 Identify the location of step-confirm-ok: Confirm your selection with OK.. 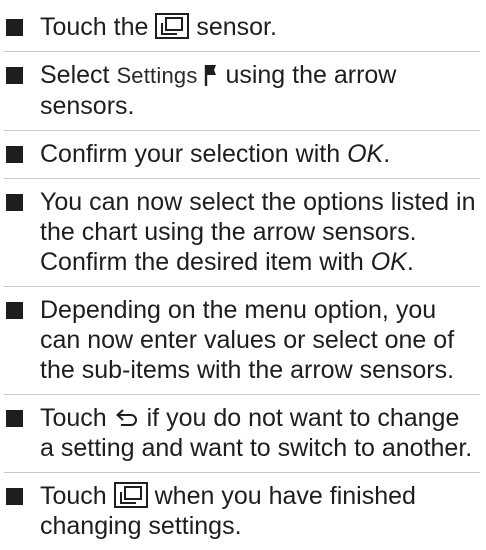
(242, 155).